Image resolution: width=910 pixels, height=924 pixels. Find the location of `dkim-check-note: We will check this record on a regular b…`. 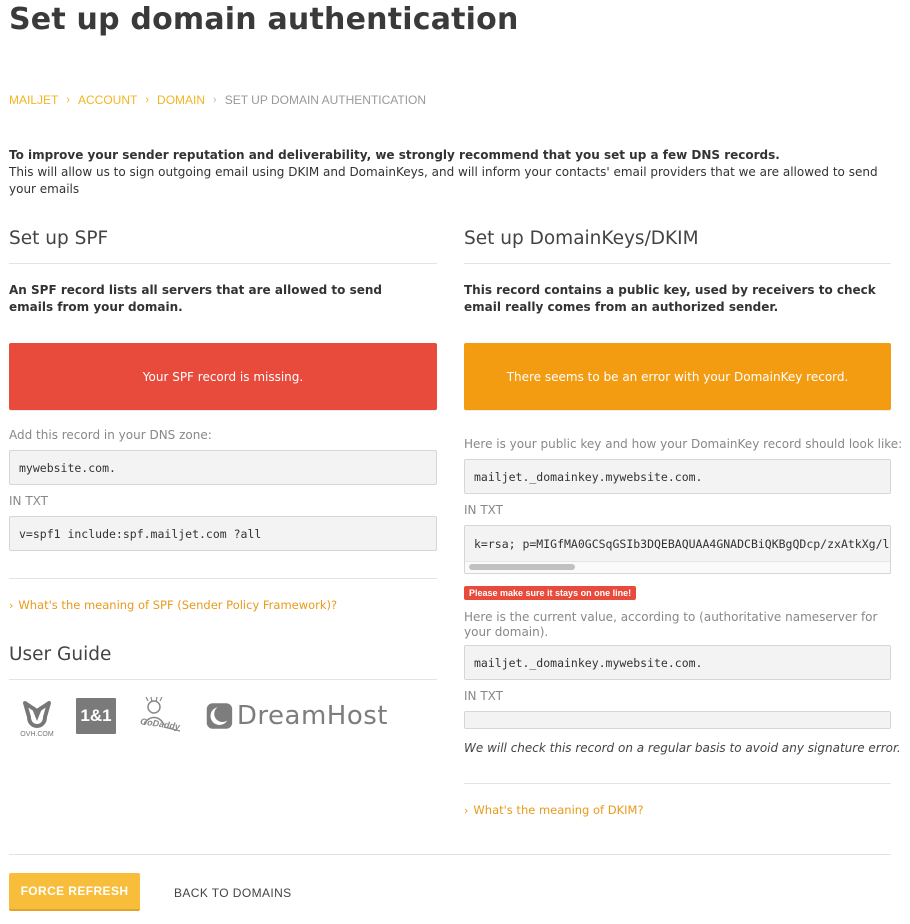

dkim-check-note: We will check this record on a regular b… is located at coordinates (682, 748).